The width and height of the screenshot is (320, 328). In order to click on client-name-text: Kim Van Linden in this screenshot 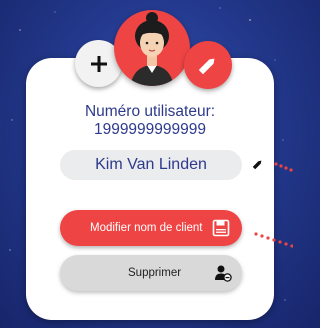, I will do `click(151, 164)`.